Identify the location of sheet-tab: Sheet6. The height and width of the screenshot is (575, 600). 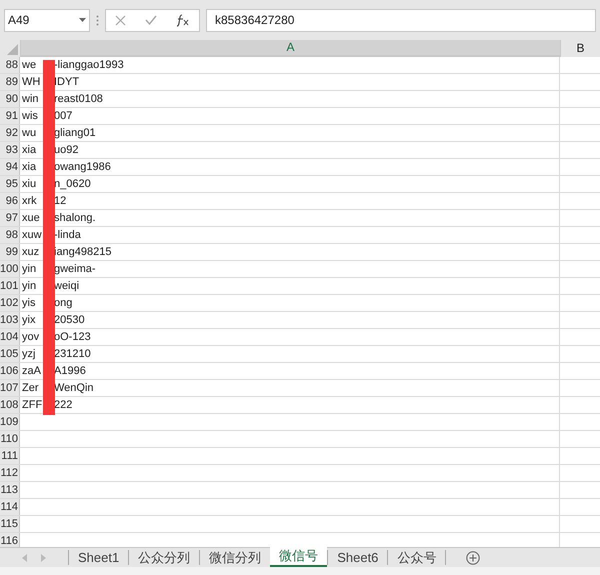
(357, 557).